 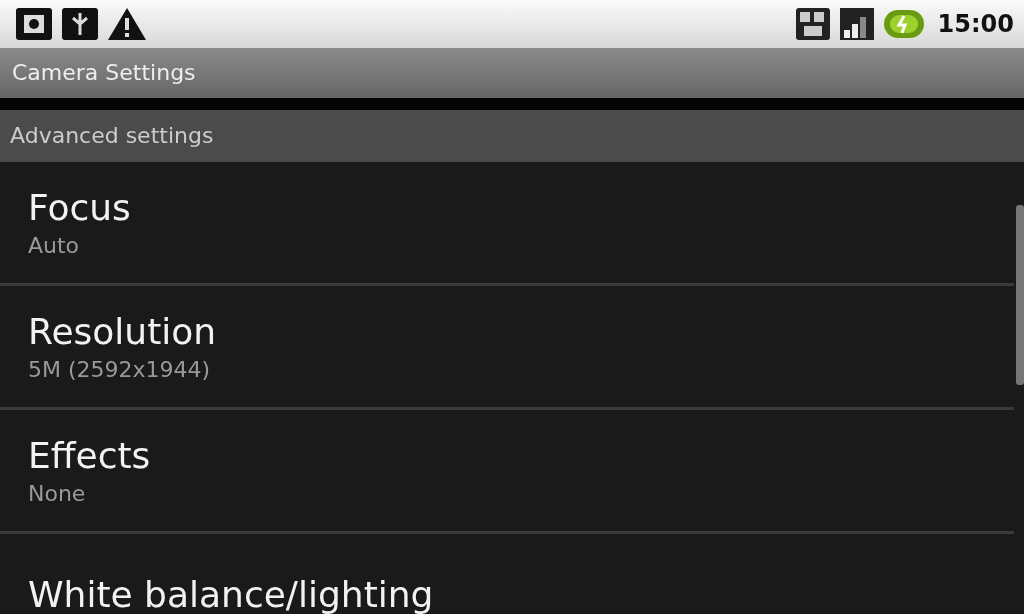 I want to click on clock-time: 15:00, so click(x=975, y=24).